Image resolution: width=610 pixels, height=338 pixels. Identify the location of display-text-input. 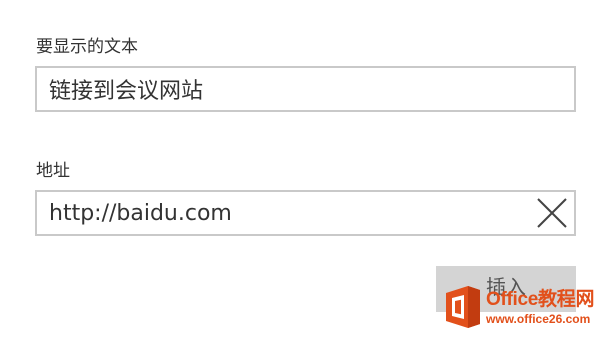
(305, 89).